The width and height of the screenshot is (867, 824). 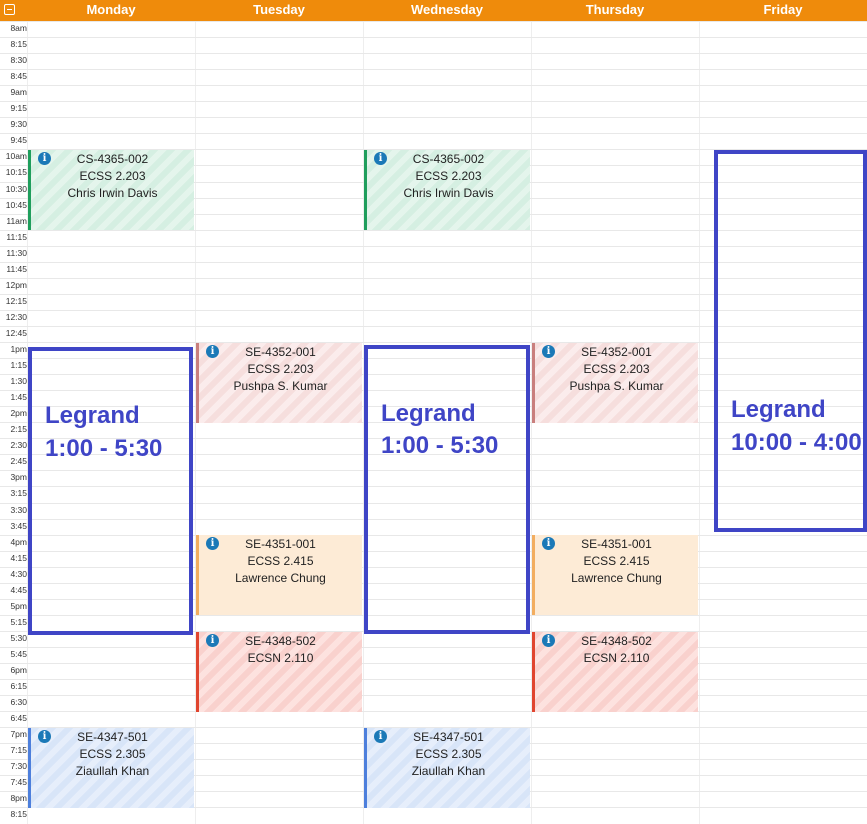 What do you see at coordinates (280, 641) in the screenshot?
I see `event-course-code: SE-4348-502` at bounding box center [280, 641].